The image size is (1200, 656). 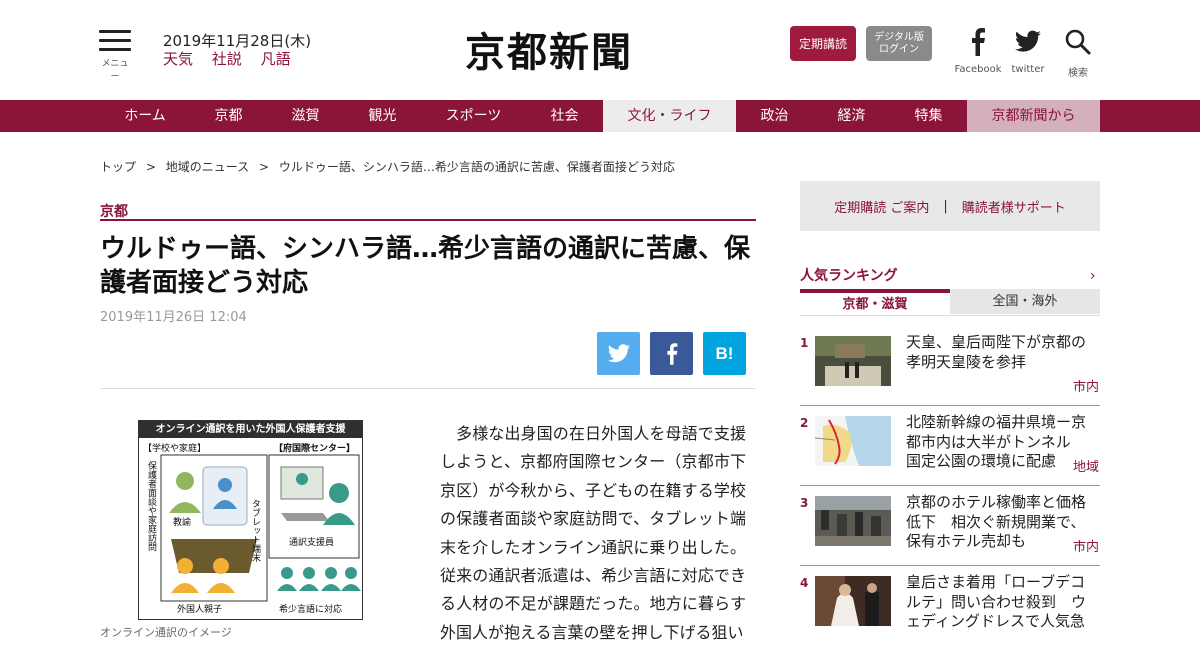 I want to click on share-twitter-button, so click(x=618, y=353).